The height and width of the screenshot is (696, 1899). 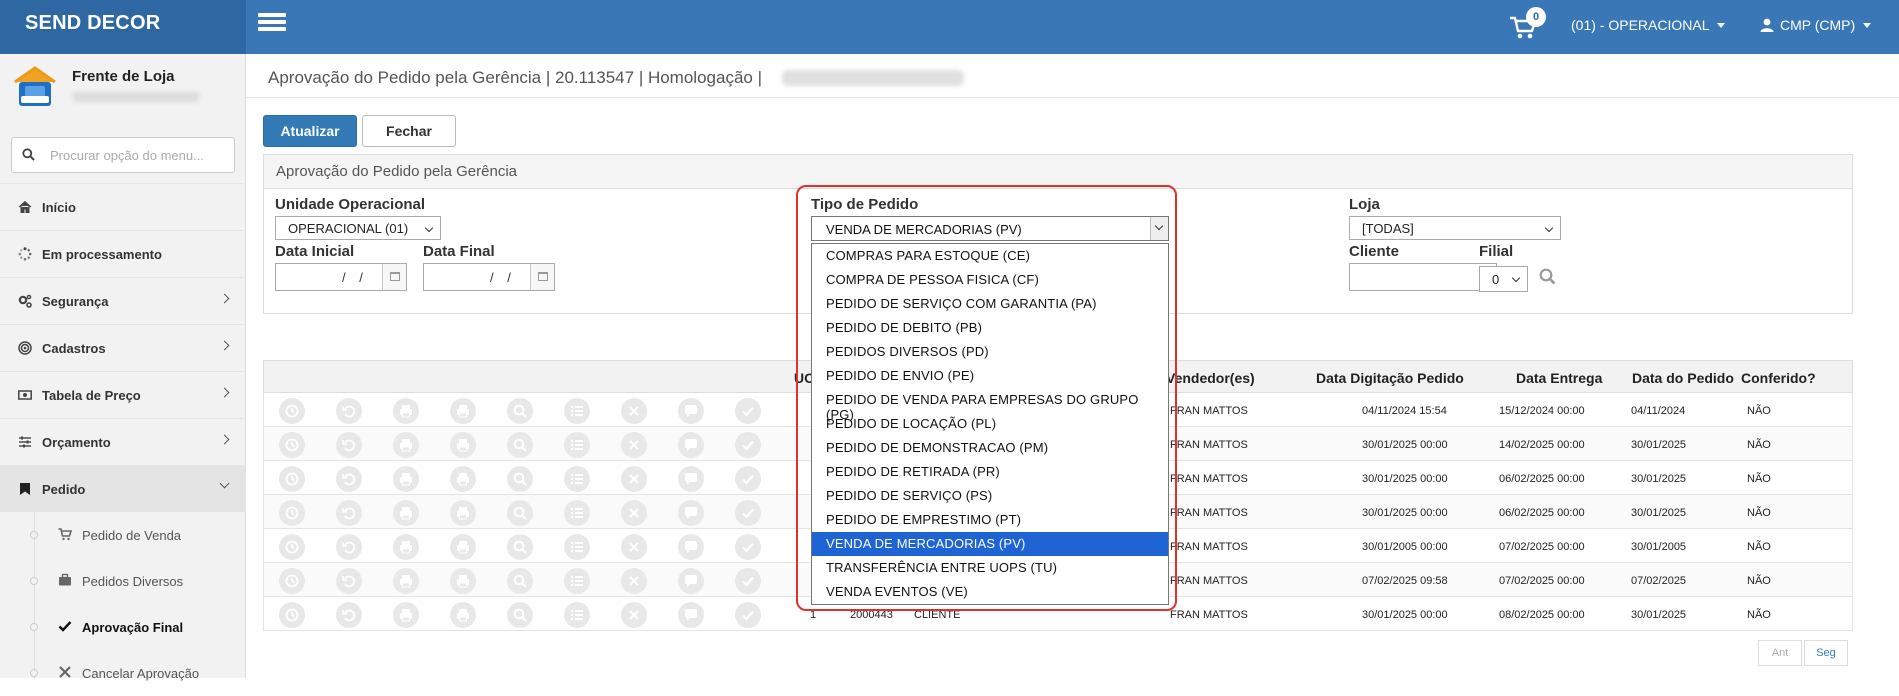 What do you see at coordinates (990, 228) in the screenshot?
I see `tipo-pedido-select: VENDA DE MERCADORIAS (PV)` at bounding box center [990, 228].